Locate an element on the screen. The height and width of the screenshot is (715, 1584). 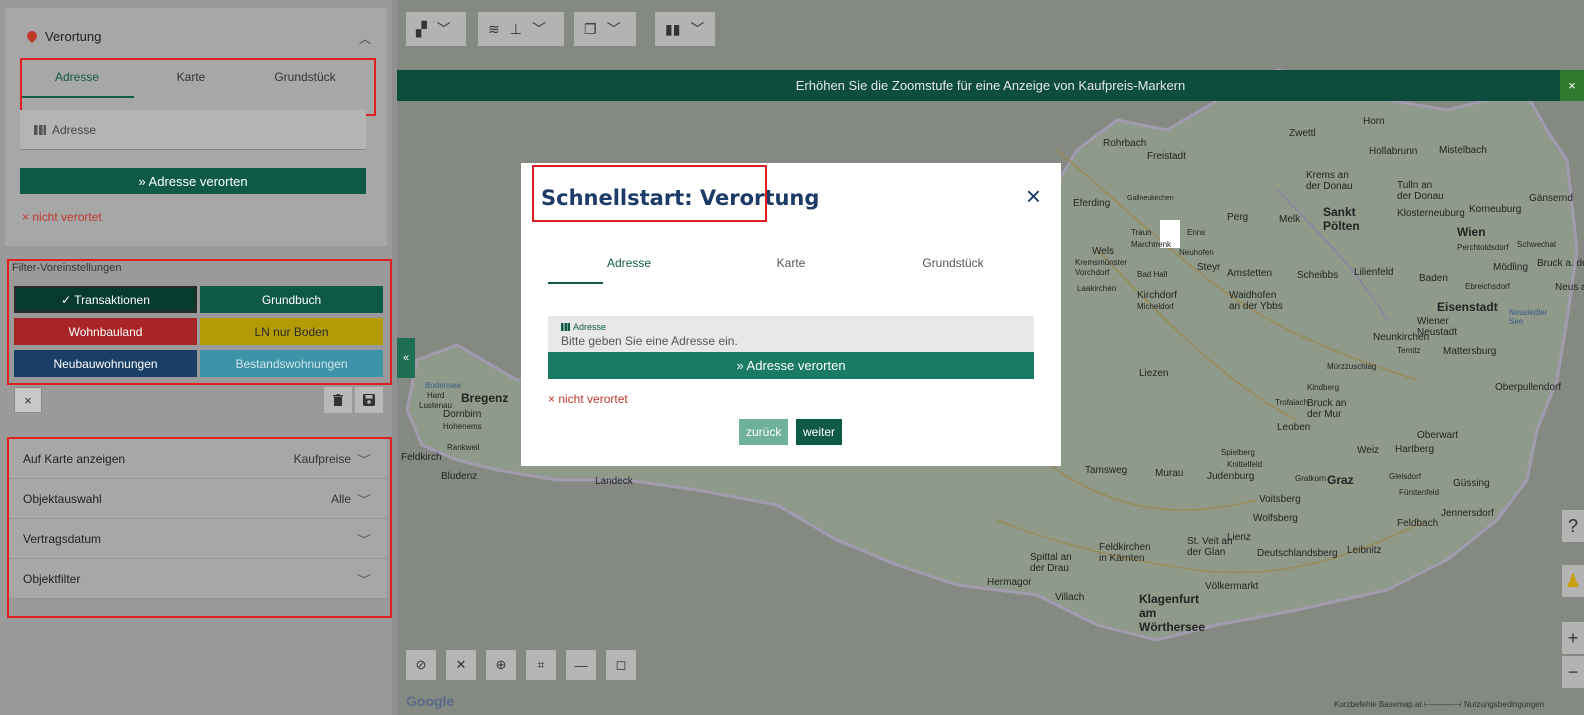
chip-wohnbauland: Wohnbauland is located at coordinates (105, 331).